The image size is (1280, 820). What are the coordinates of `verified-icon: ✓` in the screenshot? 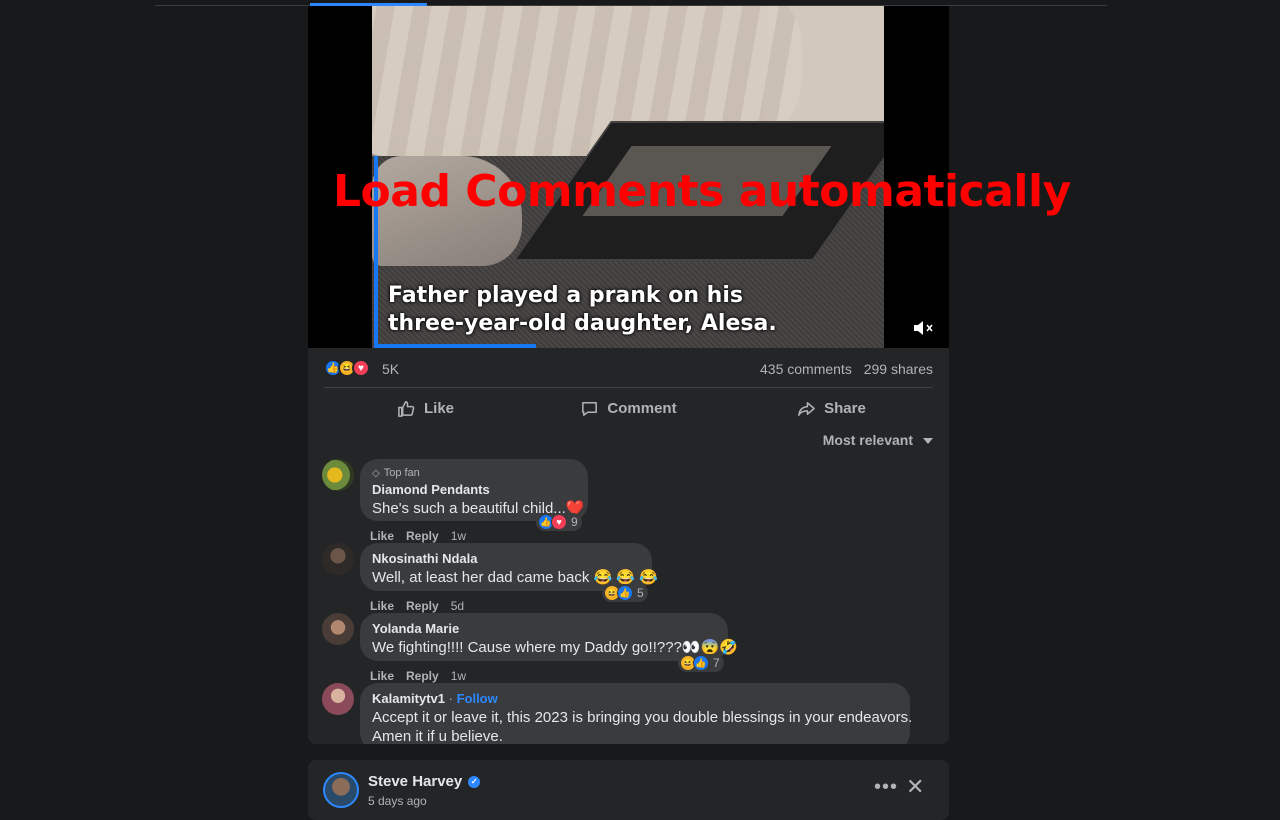 It's located at (474, 781).